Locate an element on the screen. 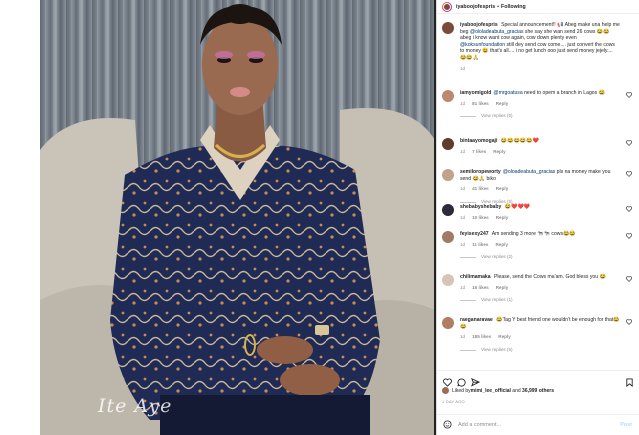  comment-likes: 185 likes is located at coordinates (481, 337).